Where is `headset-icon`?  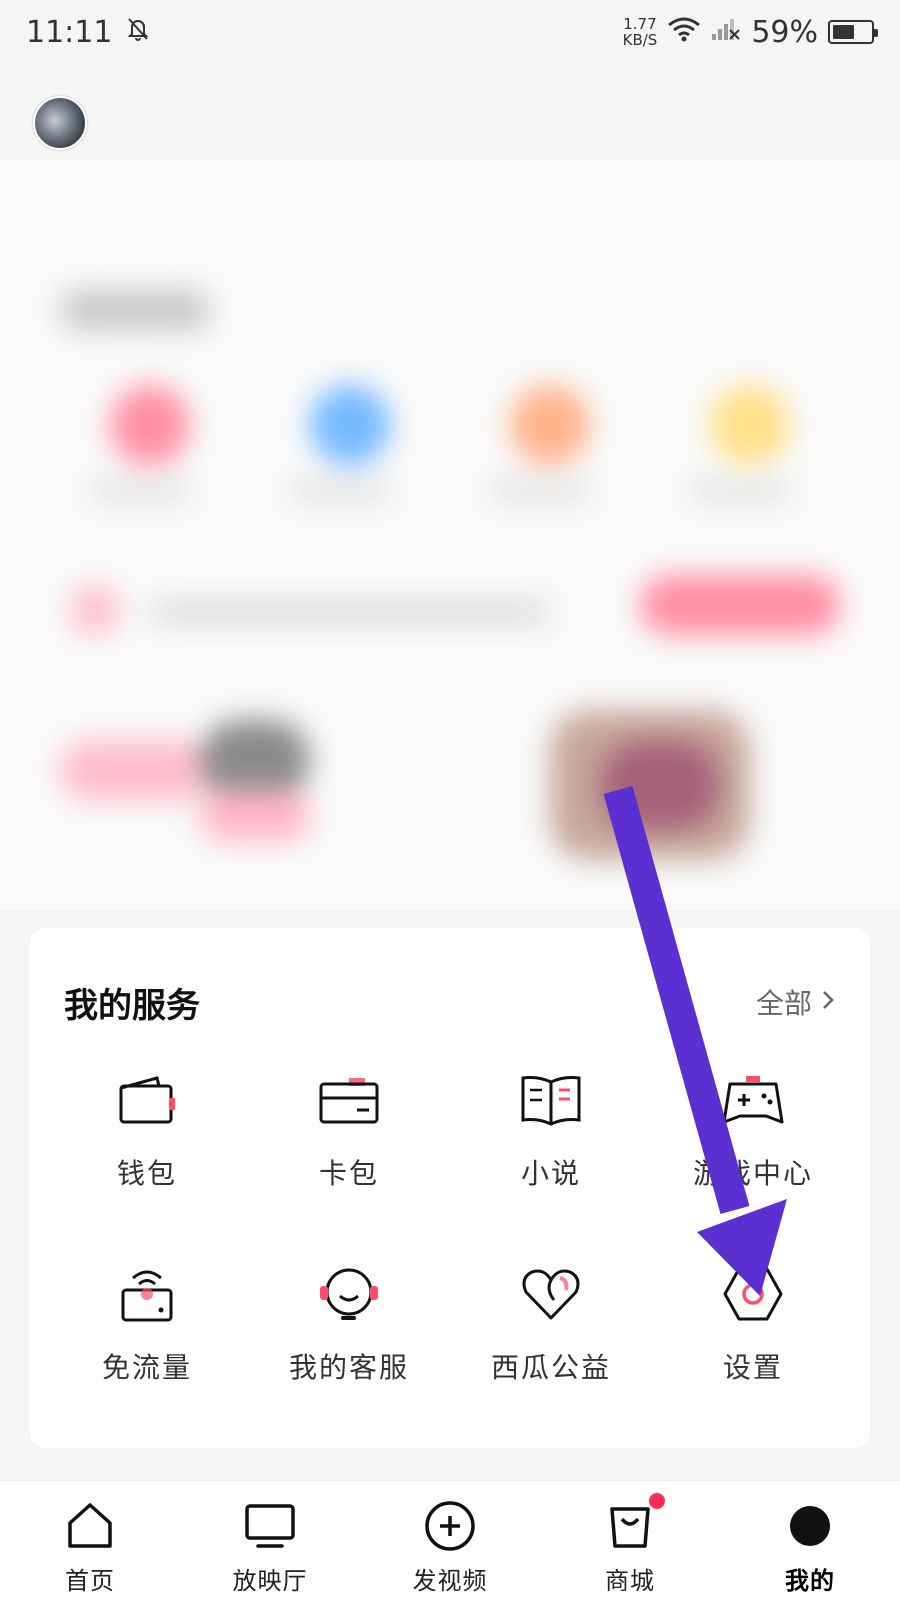
headset-icon is located at coordinates (349, 1294).